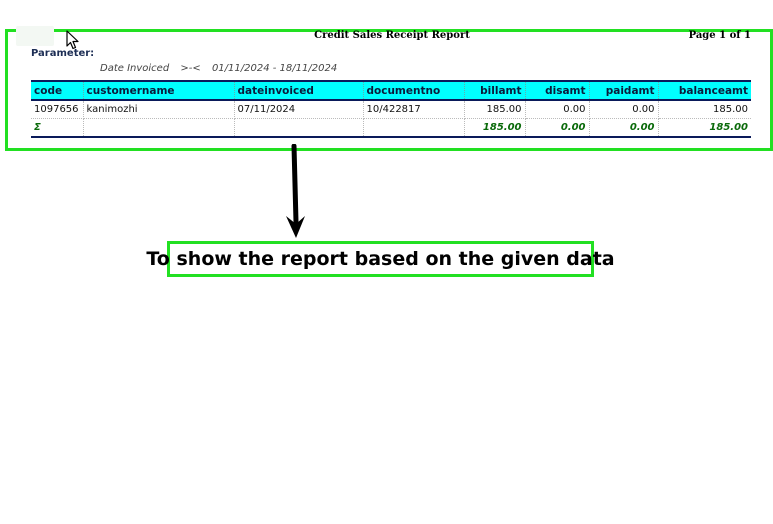  Describe the element at coordinates (392, 35) in the screenshot. I see `report-title: Credit Sales Receipt Report` at that location.